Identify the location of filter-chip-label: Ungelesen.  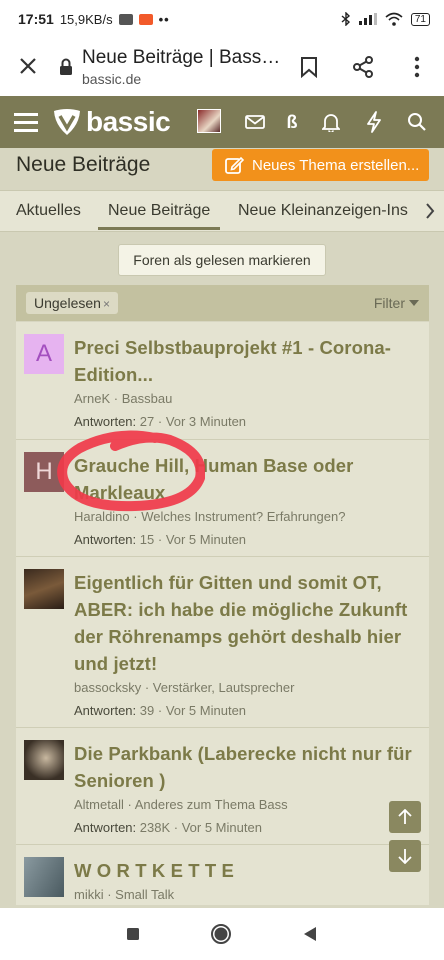
(67, 303).